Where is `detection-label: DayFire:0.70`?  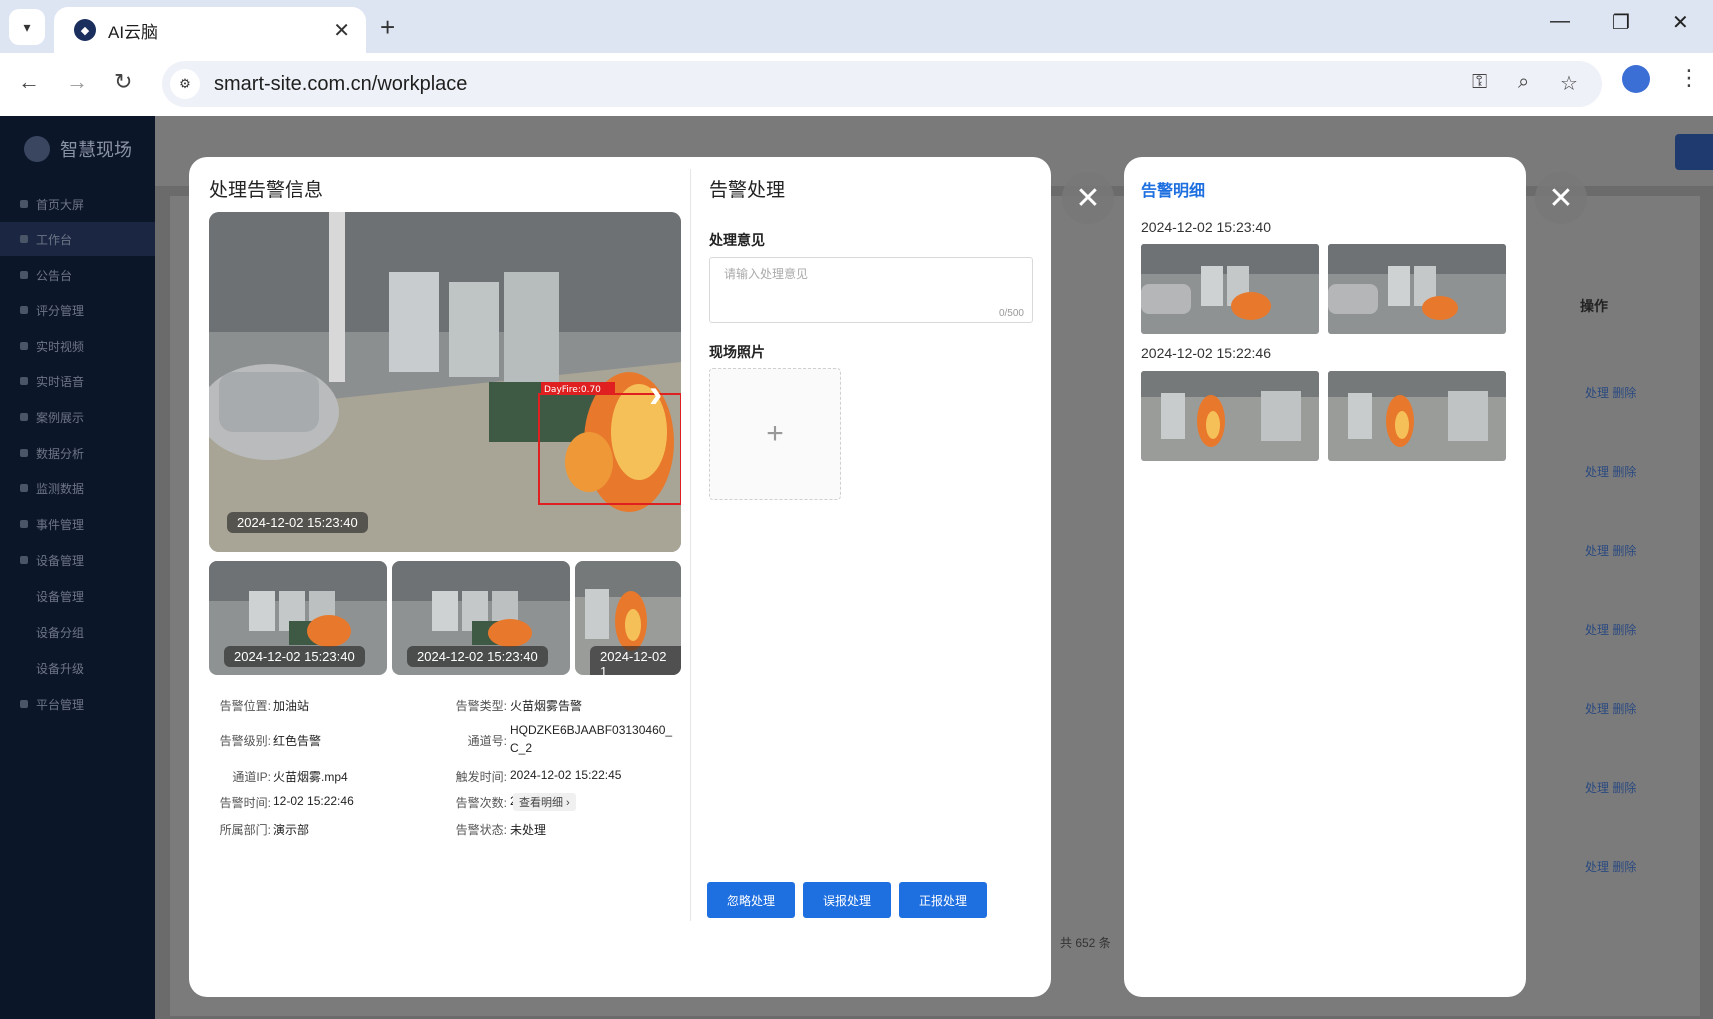 detection-label: DayFire:0.70 is located at coordinates (572, 390).